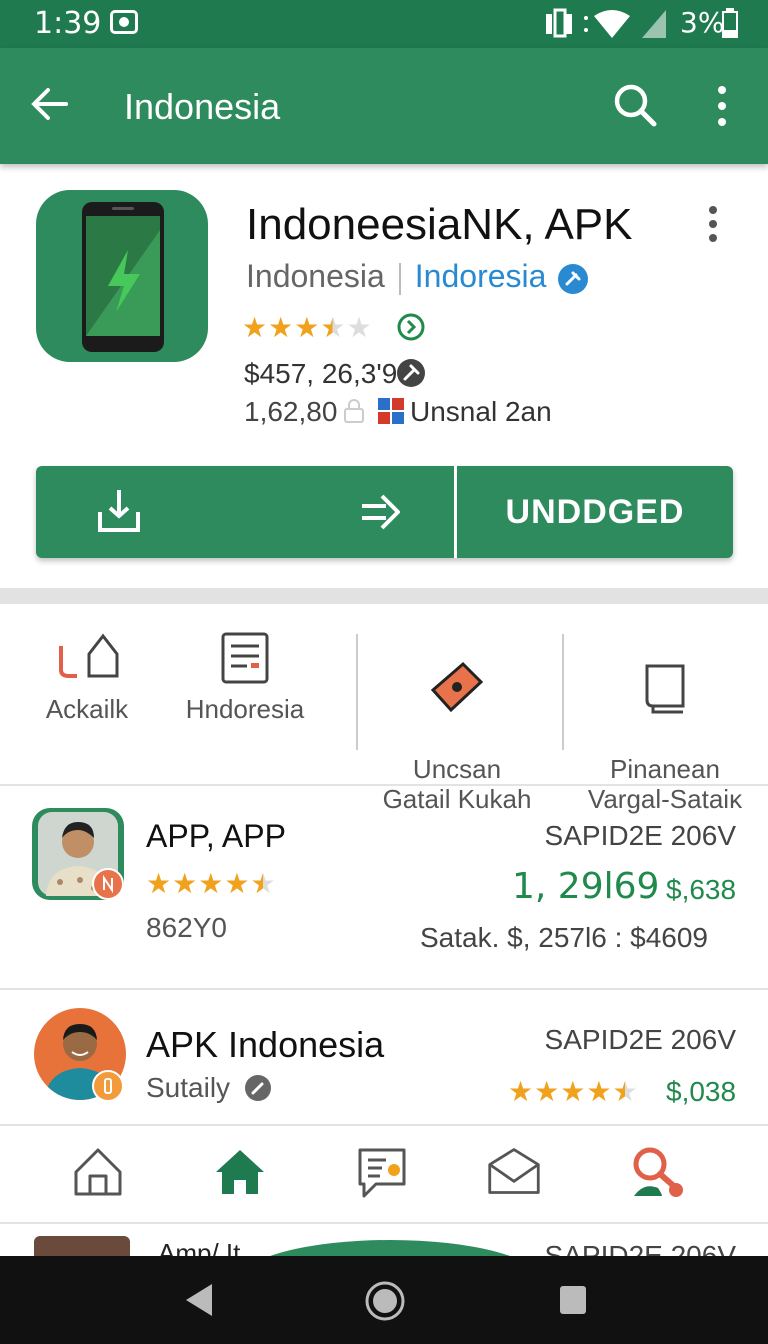  What do you see at coordinates (665, 722) in the screenshot?
I see `category-item: Pinanean Vargal-Sataiĸ` at bounding box center [665, 722].